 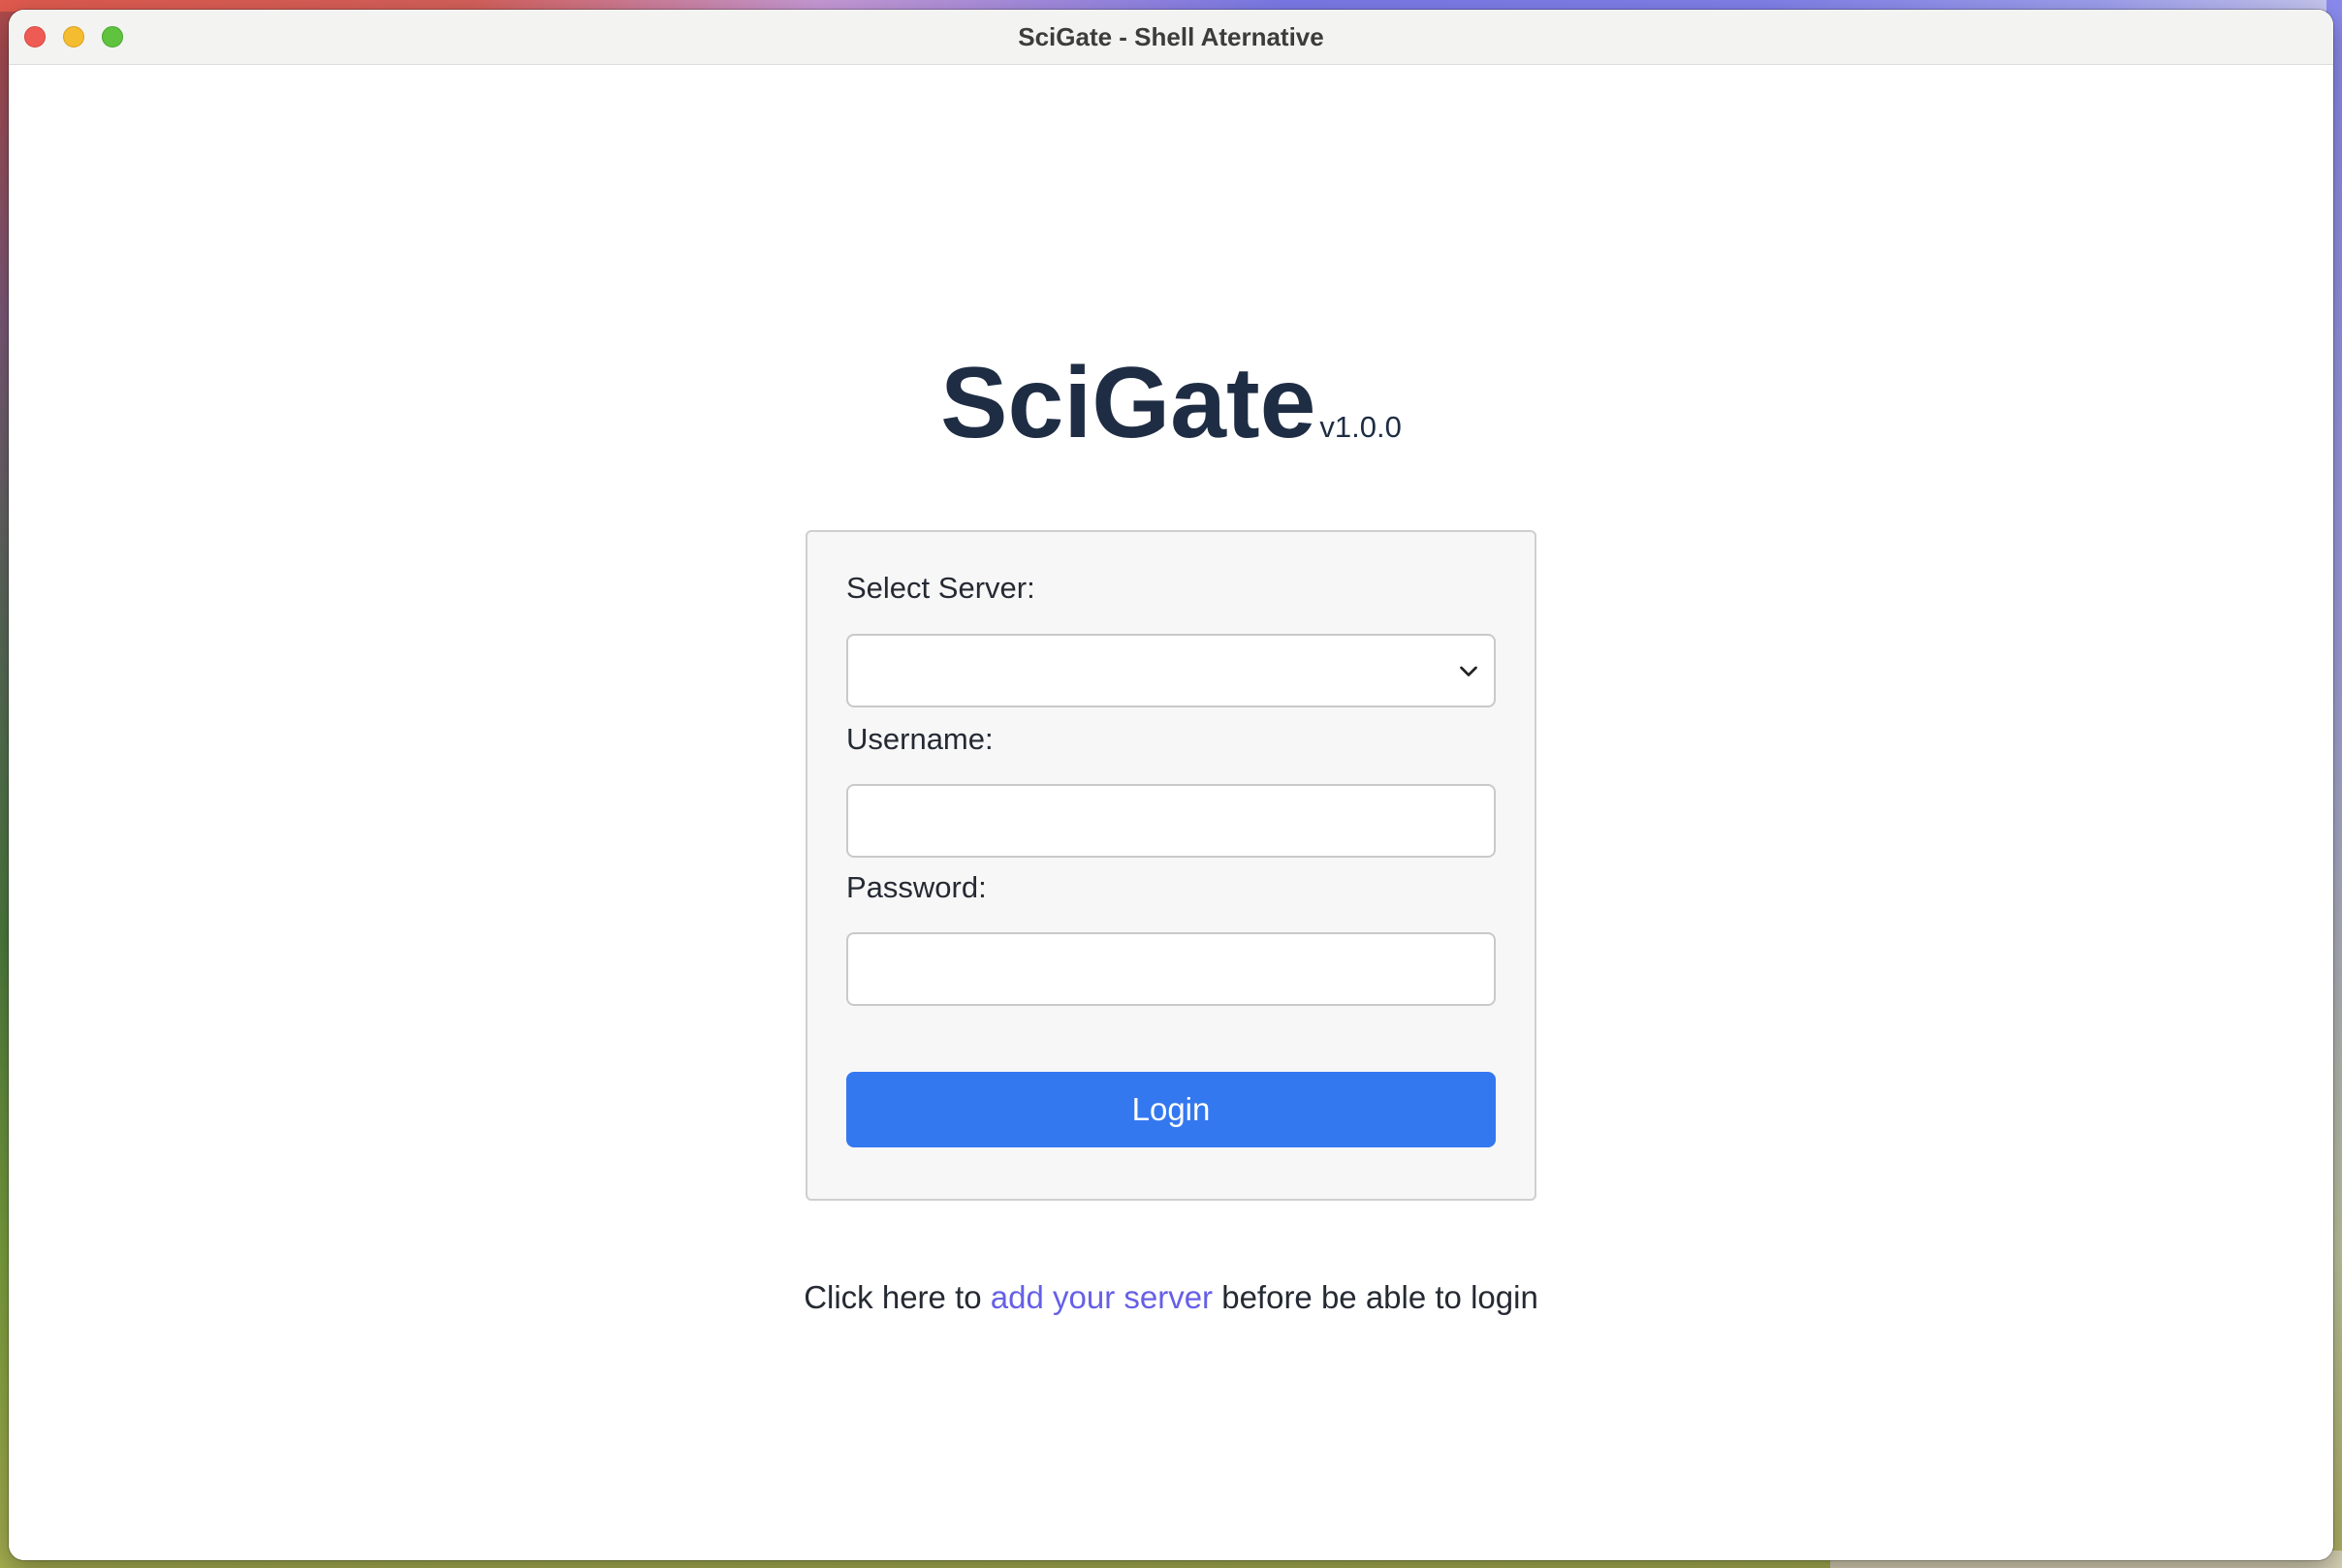 What do you see at coordinates (941, 588) in the screenshot?
I see `server-label: Select Server:` at bounding box center [941, 588].